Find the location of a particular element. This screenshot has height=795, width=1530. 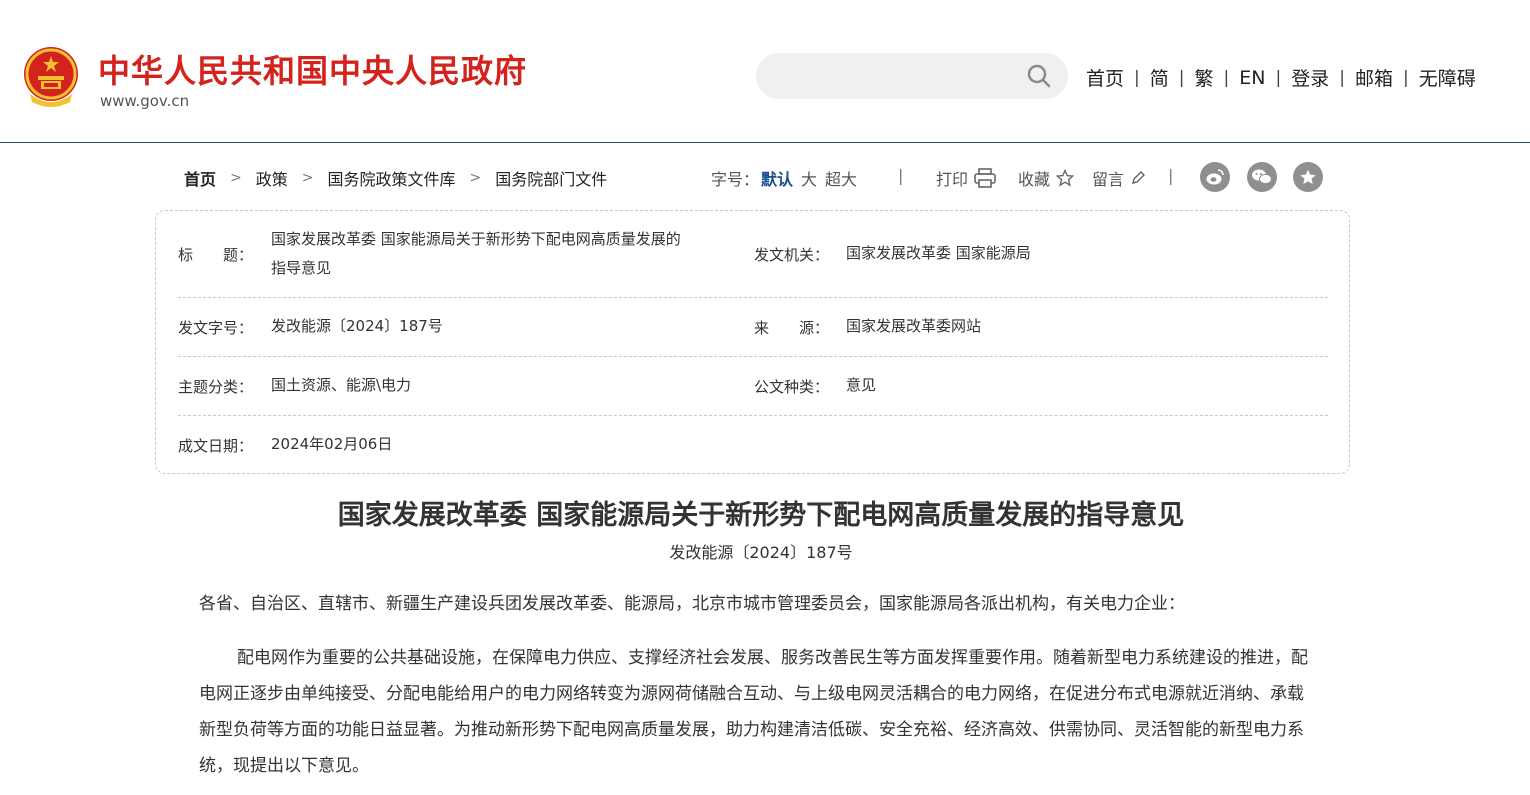

breadcrumb-department-docs: 国务院部门文件 is located at coordinates (551, 178).